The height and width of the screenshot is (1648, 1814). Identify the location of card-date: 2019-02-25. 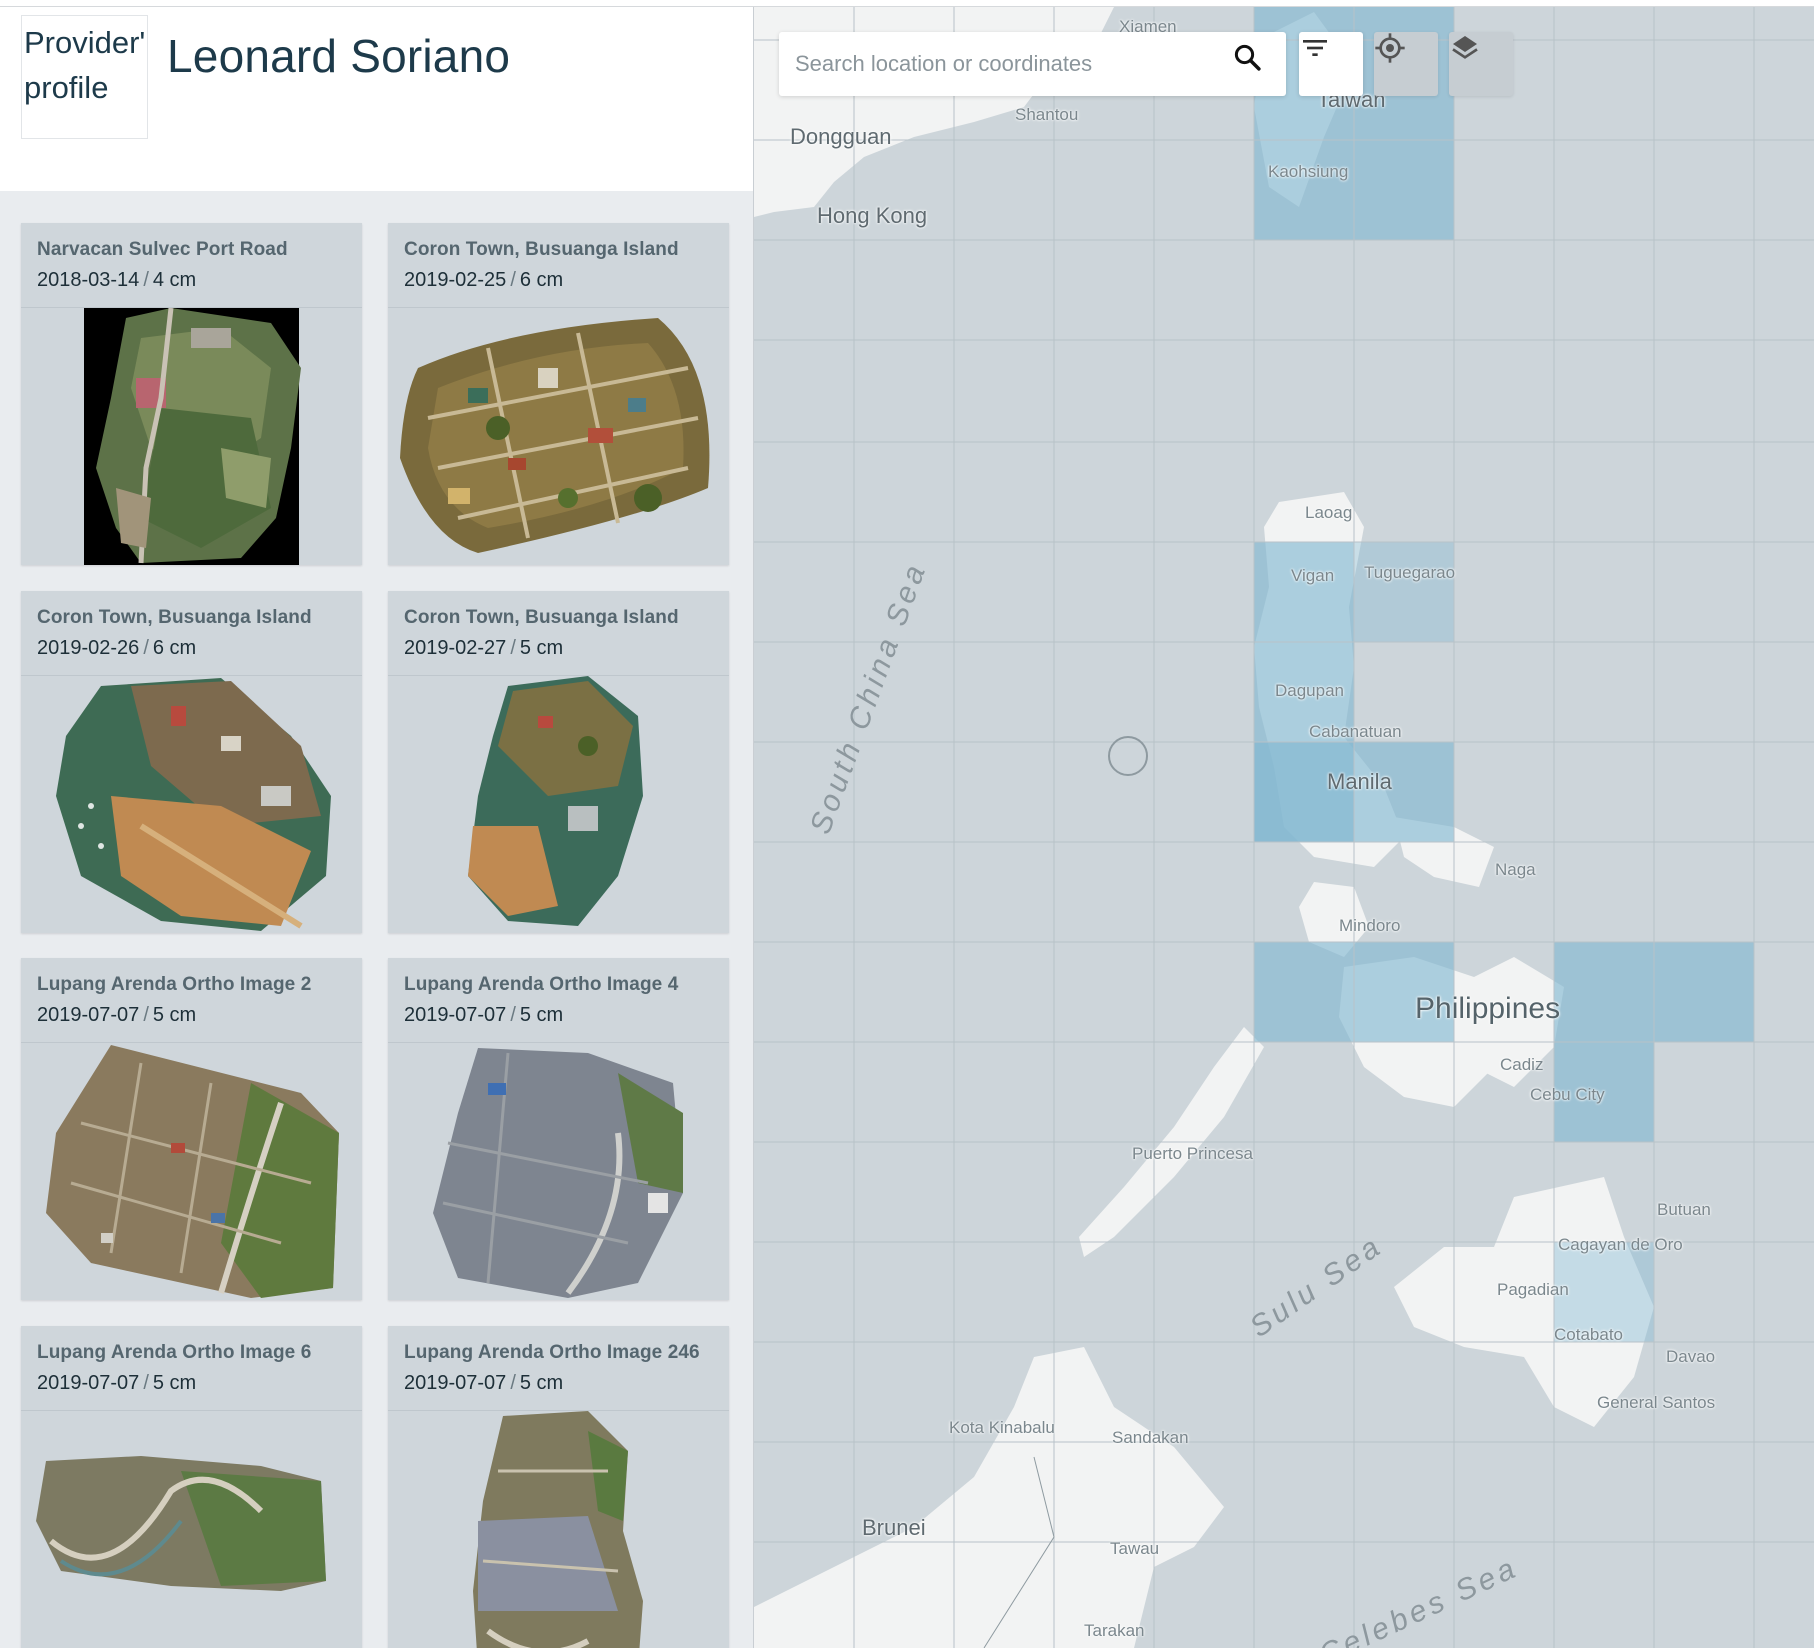
(455, 280).